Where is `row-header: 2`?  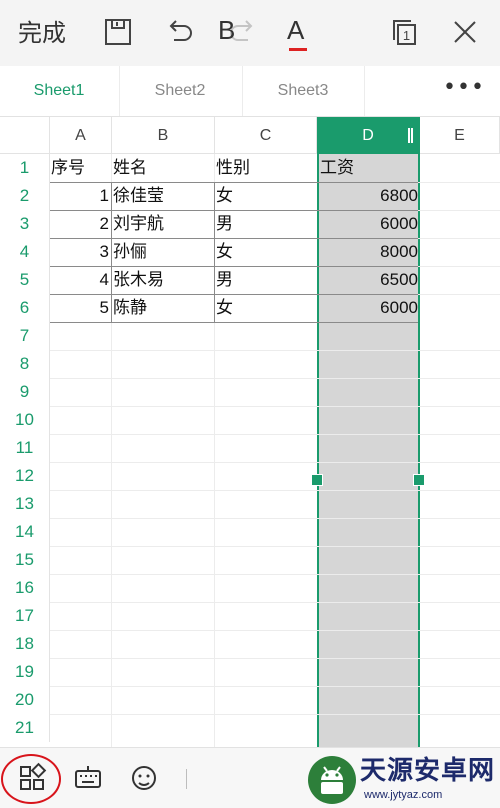
row-header: 2 is located at coordinates (25, 196).